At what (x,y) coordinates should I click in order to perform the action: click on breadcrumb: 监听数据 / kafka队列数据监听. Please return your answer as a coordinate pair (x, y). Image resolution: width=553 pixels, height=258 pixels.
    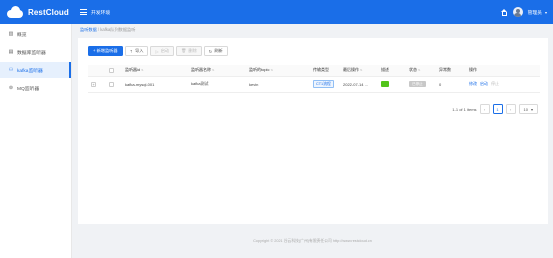
    Looking at the image, I should click on (107, 30).